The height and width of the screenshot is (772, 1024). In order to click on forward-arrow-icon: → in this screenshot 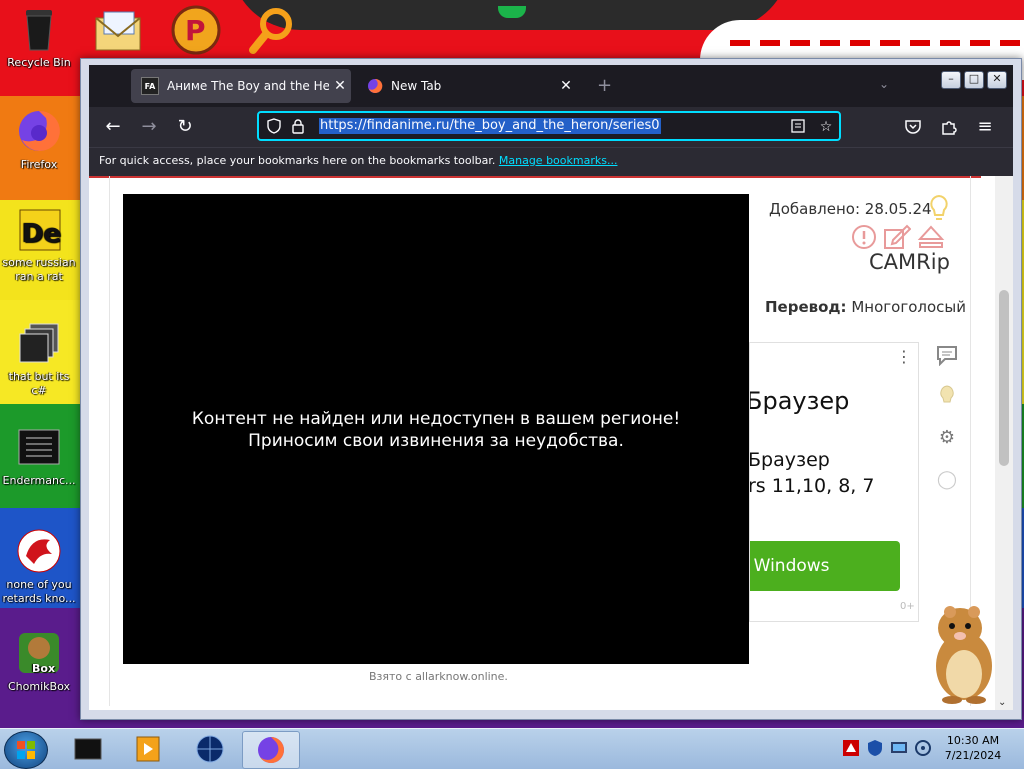, I will do `click(149, 127)`.